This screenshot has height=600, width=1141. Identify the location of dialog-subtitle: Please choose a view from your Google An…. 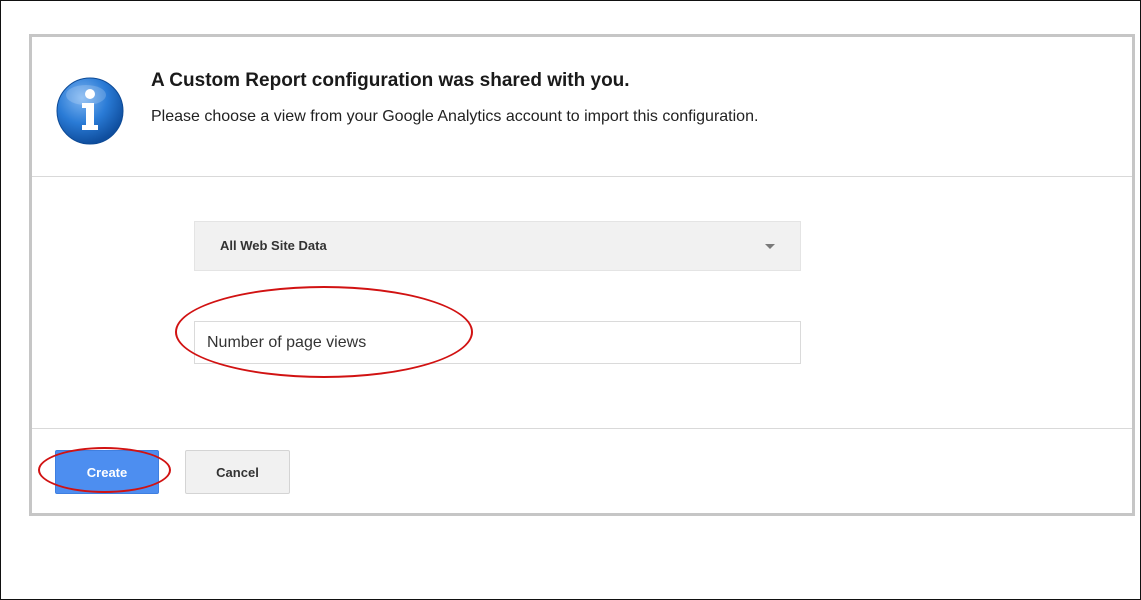
(455, 116).